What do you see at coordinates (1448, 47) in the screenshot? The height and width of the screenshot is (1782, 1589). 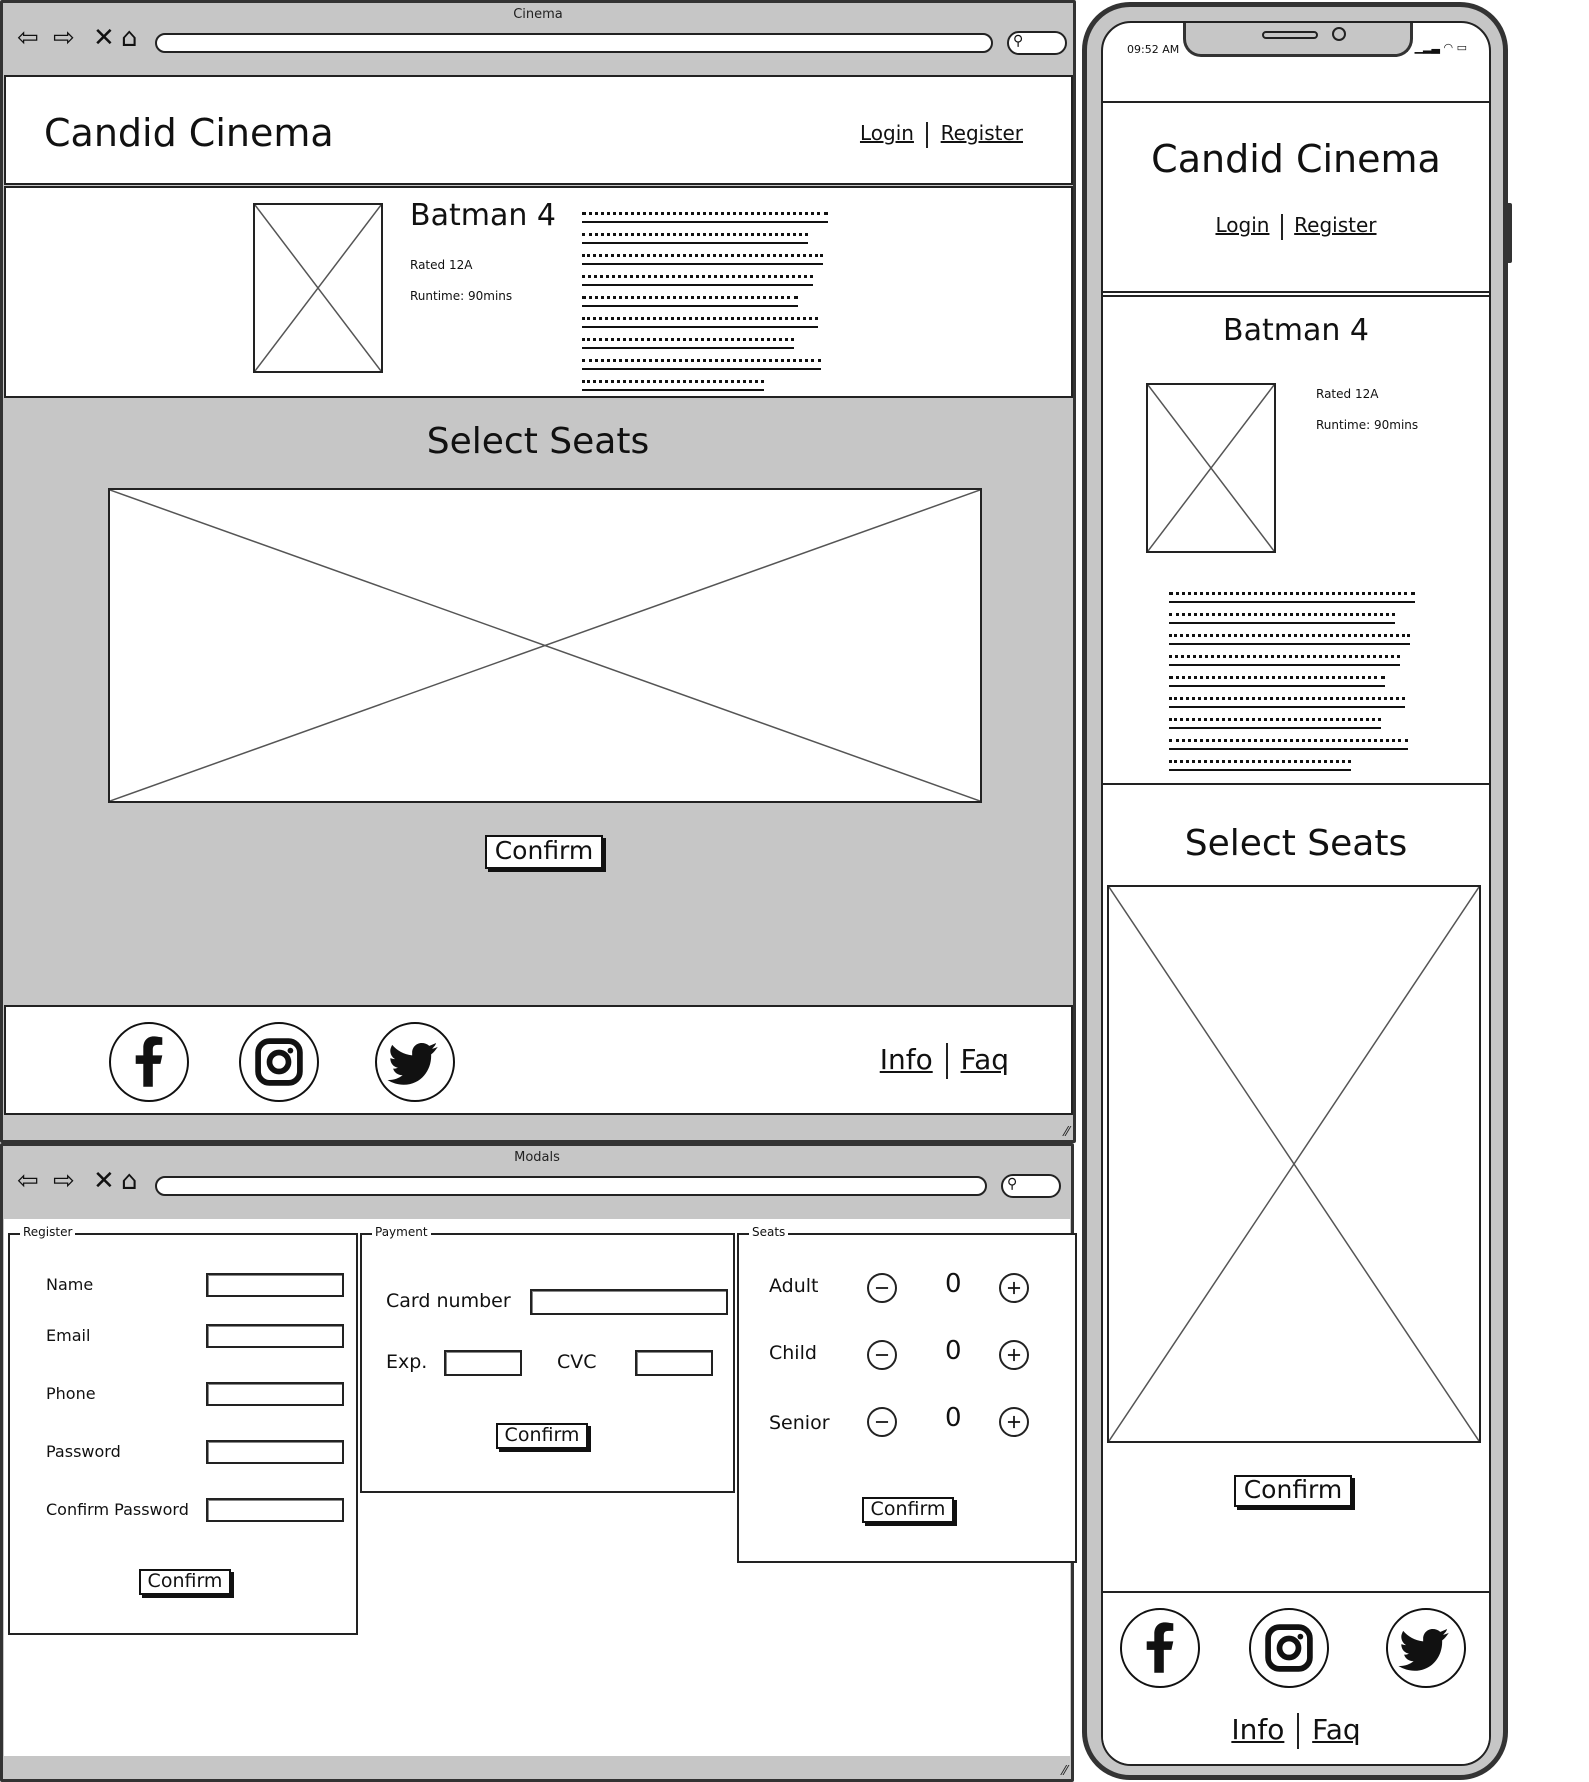 I see `wifi-icon: ◠` at bounding box center [1448, 47].